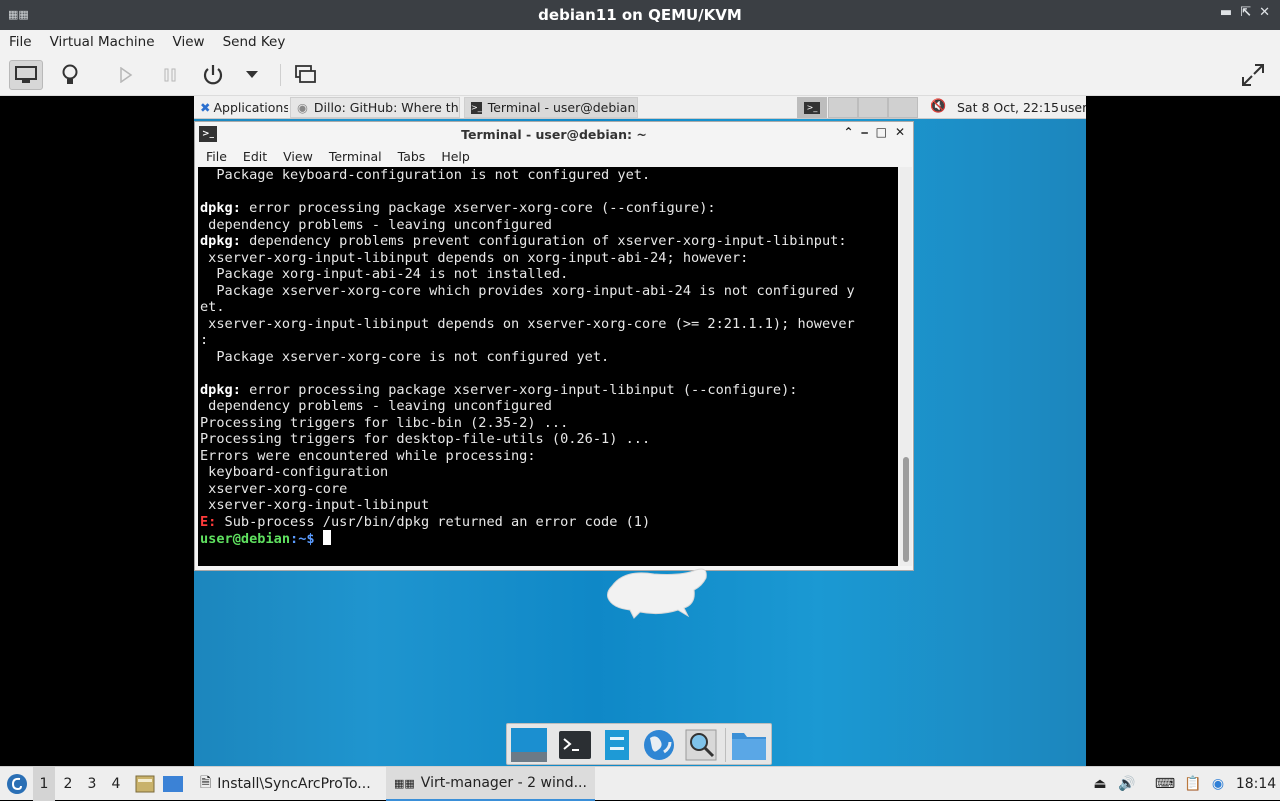 The width and height of the screenshot is (1280, 801). I want to click on fullscreen-icon, so click(1253, 75).